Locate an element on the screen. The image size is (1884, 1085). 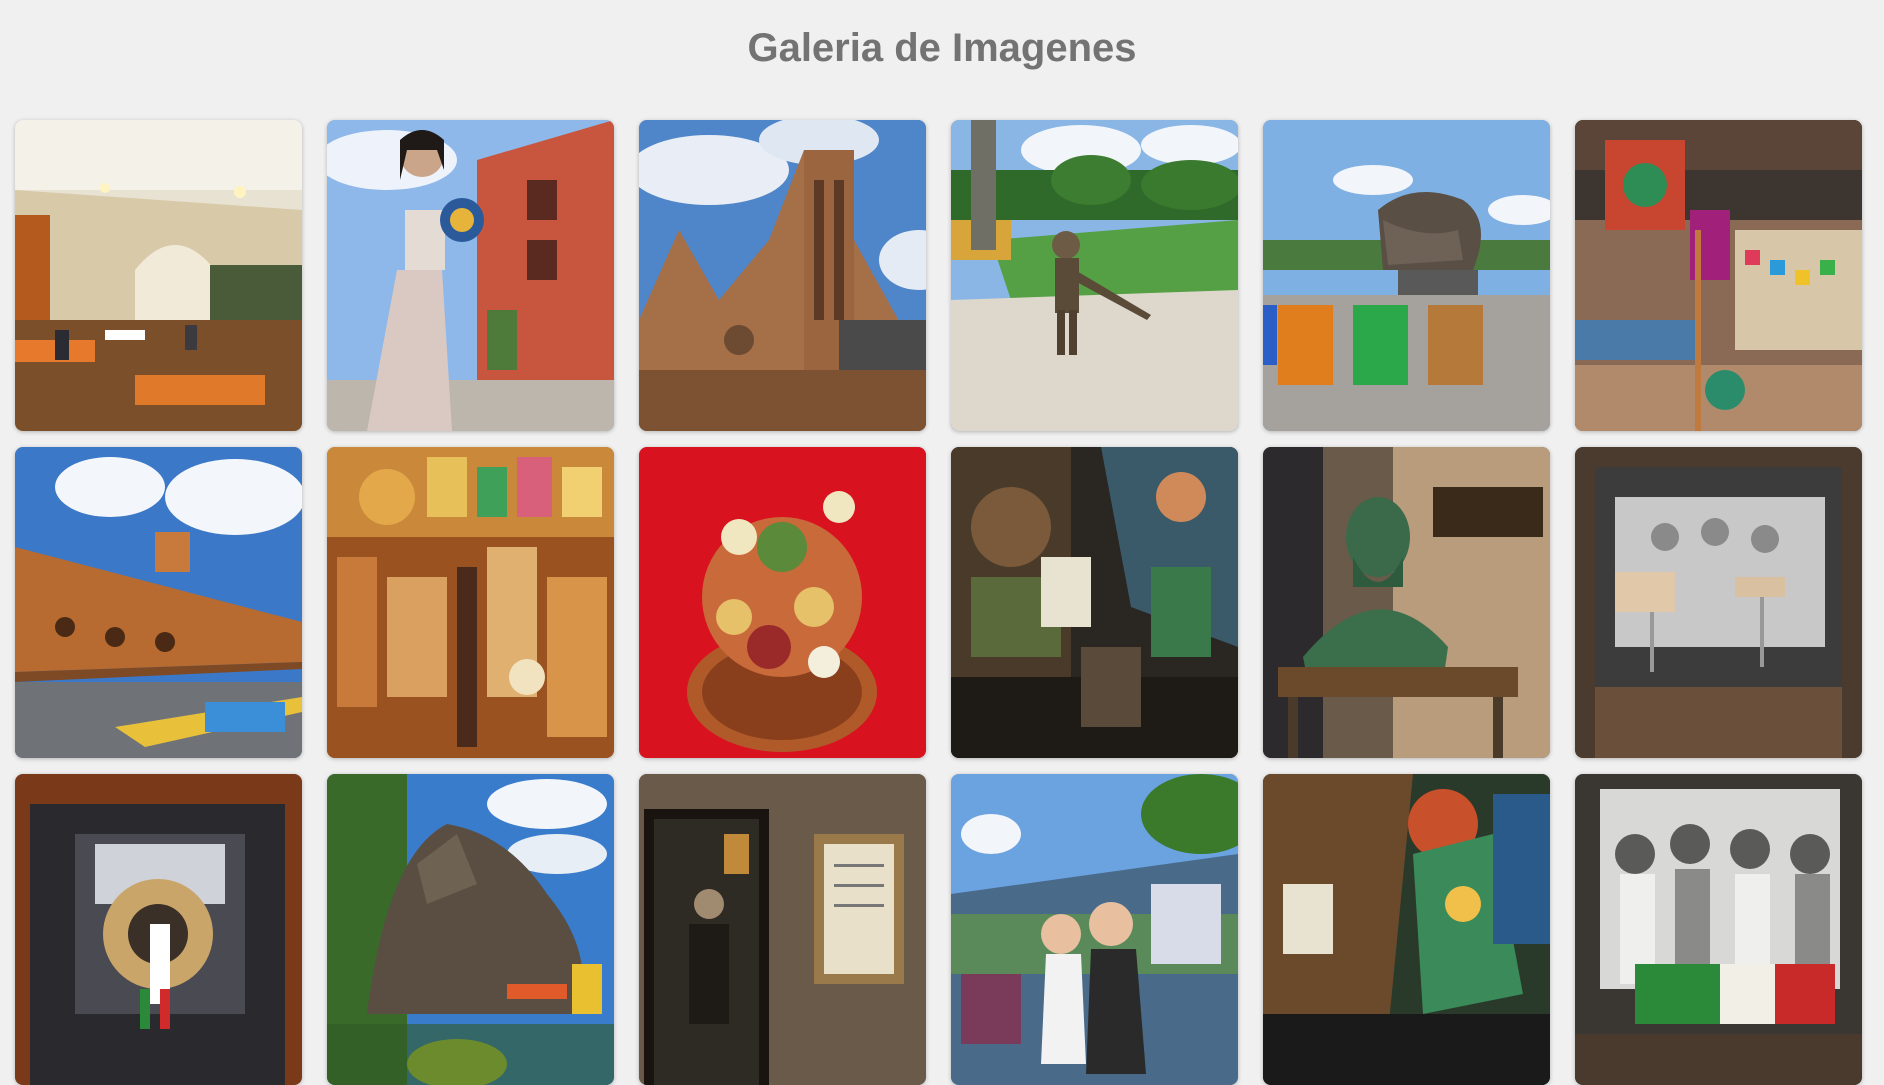
gallery-image-restaurant is located at coordinates (158, 275).